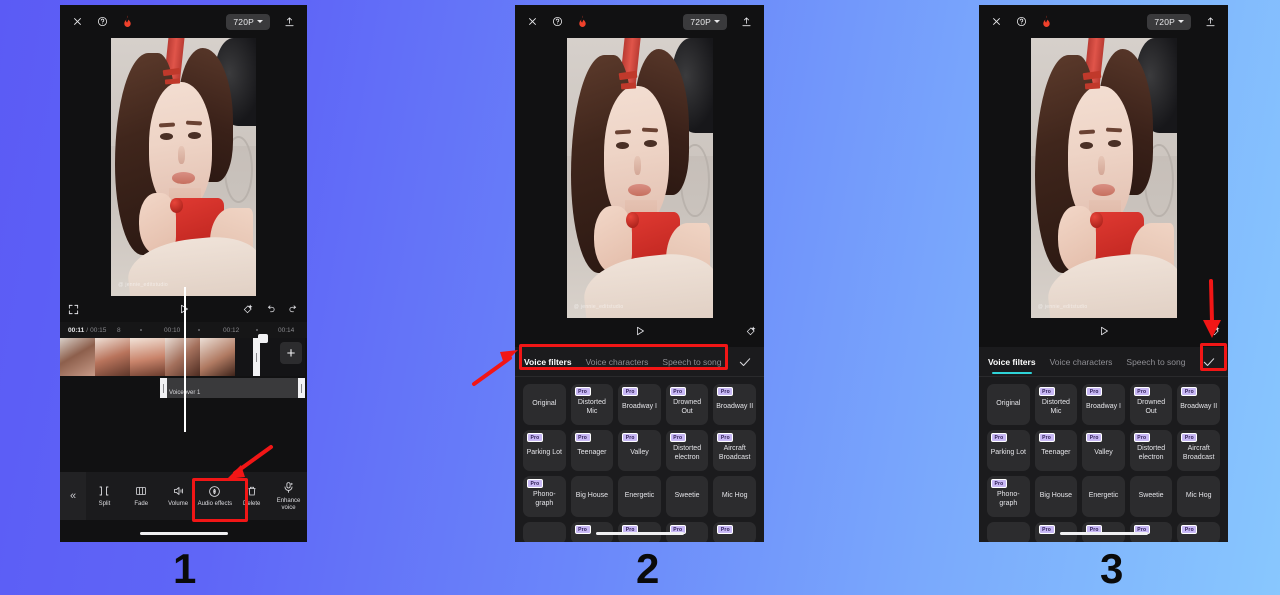 Image resolution: width=1280 pixels, height=595 pixels. What do you see at coordinates (104, 496) in the screenshot?
I see `toolbar-item-split: Split` at bounding box center [104, 496].